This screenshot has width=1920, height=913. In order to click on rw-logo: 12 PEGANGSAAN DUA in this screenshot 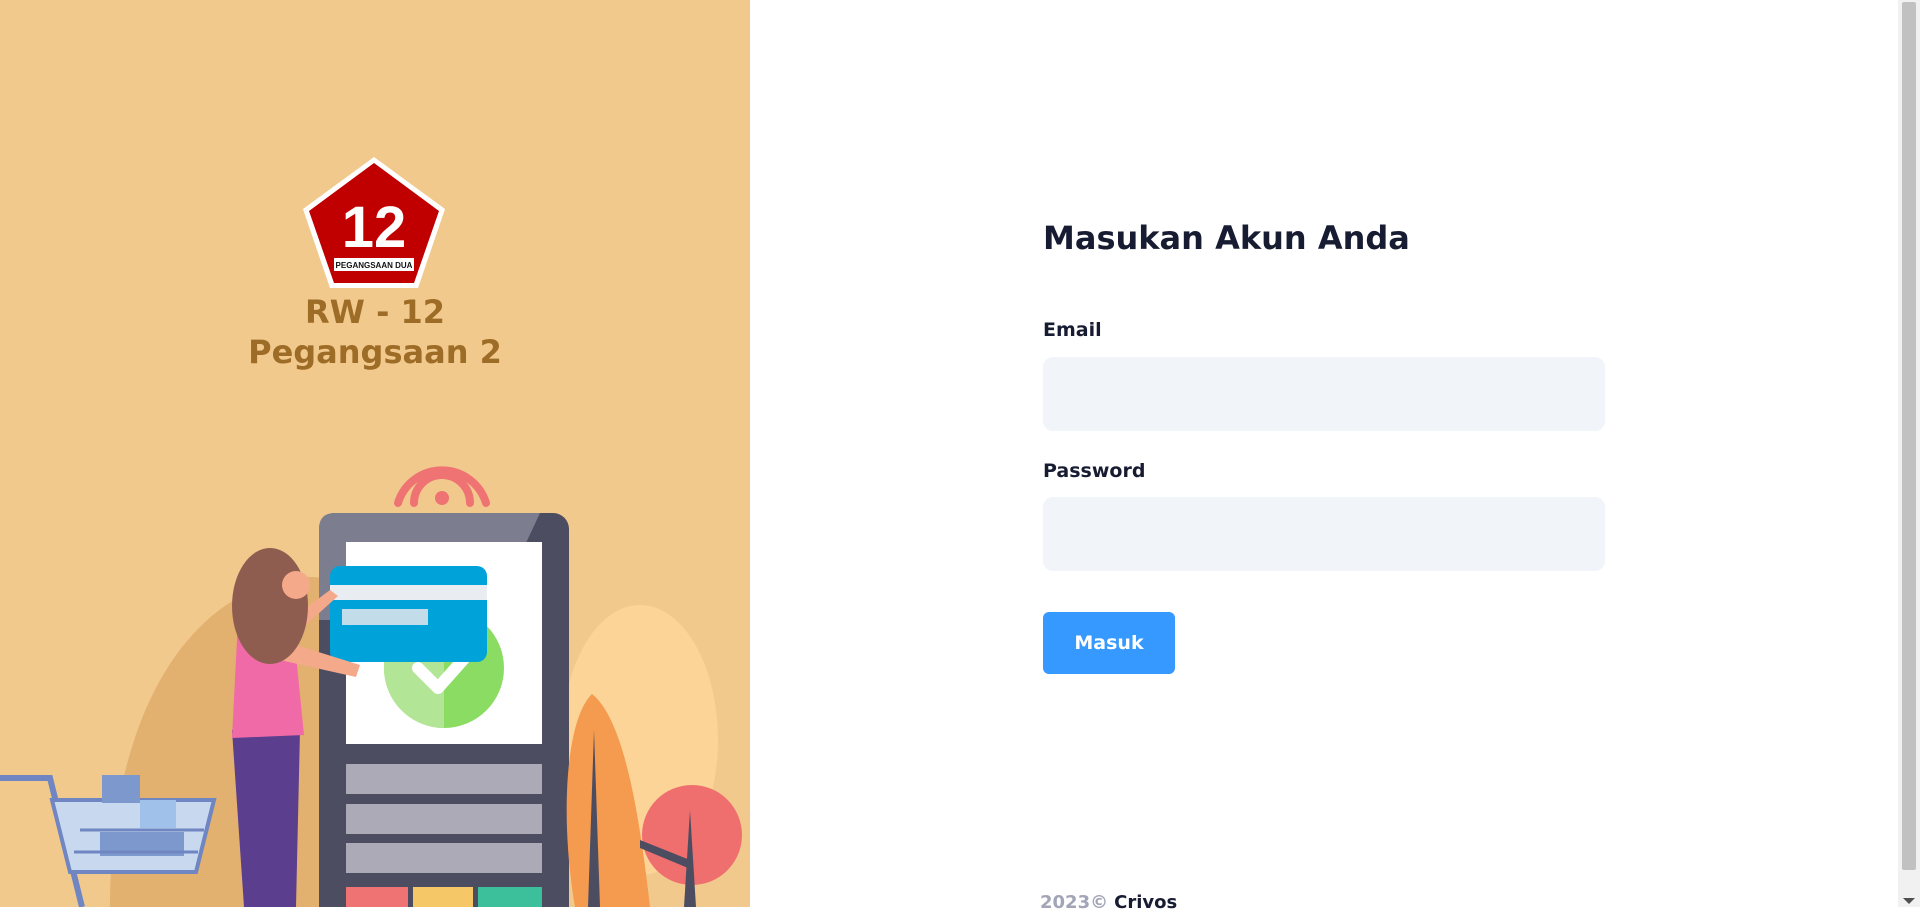, I will do `click(374, 222)`.